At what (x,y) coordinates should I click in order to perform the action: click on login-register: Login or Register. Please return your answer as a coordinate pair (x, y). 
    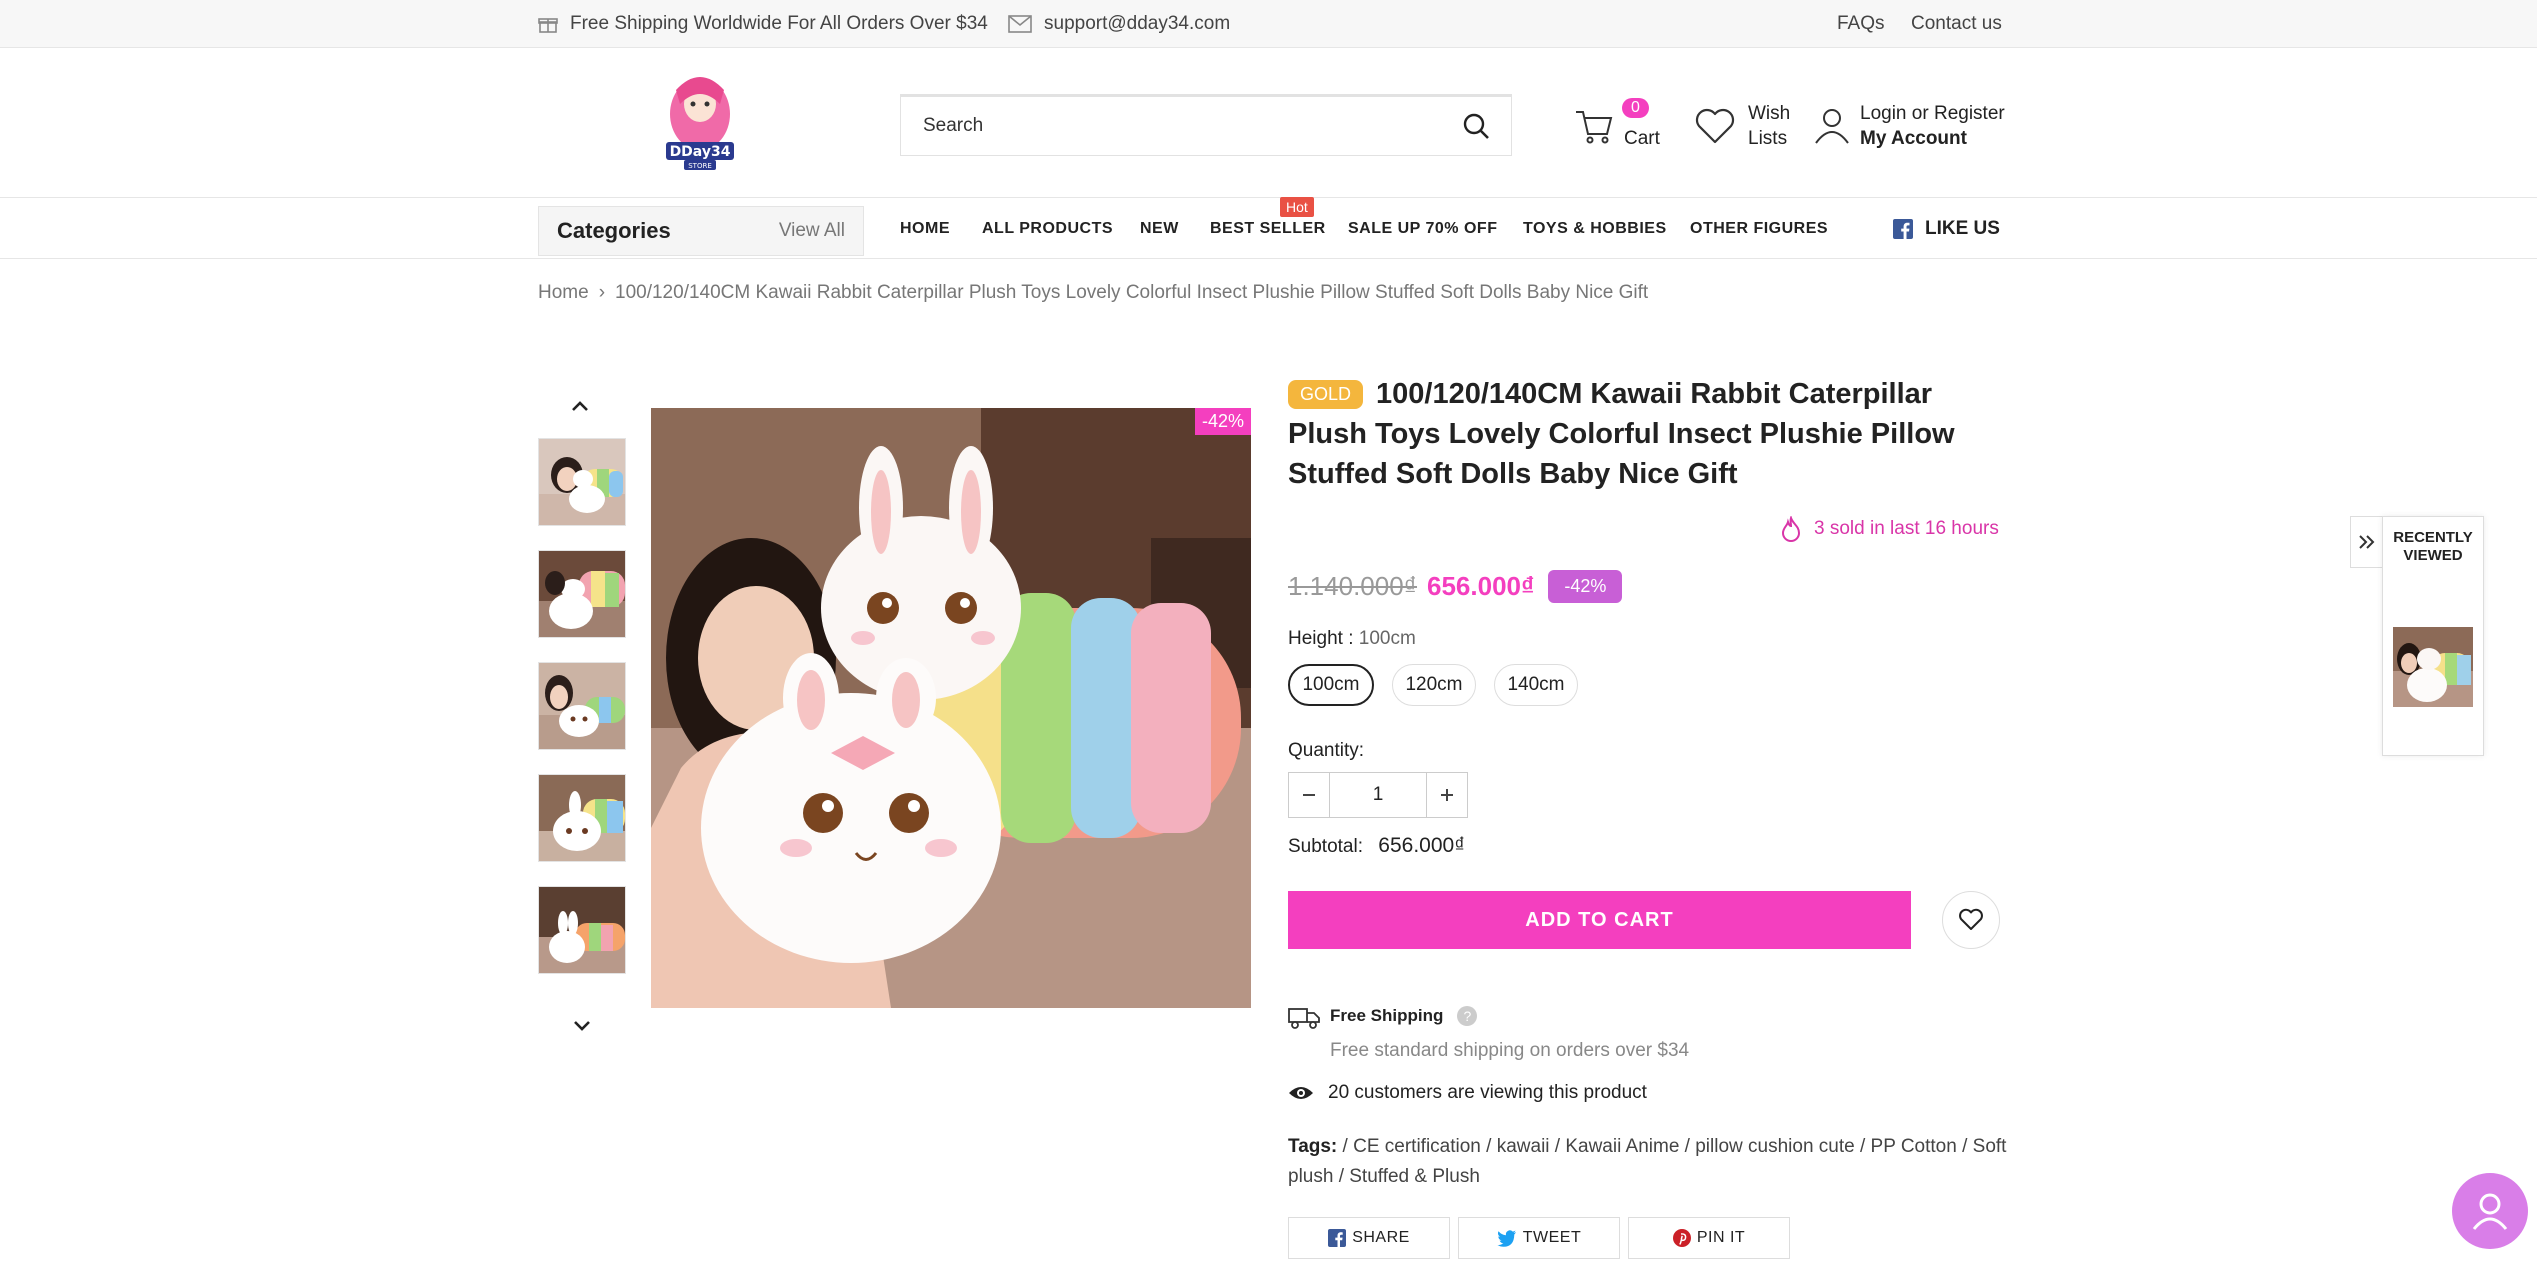
    Looking at the image, I should click on (1932, 113).